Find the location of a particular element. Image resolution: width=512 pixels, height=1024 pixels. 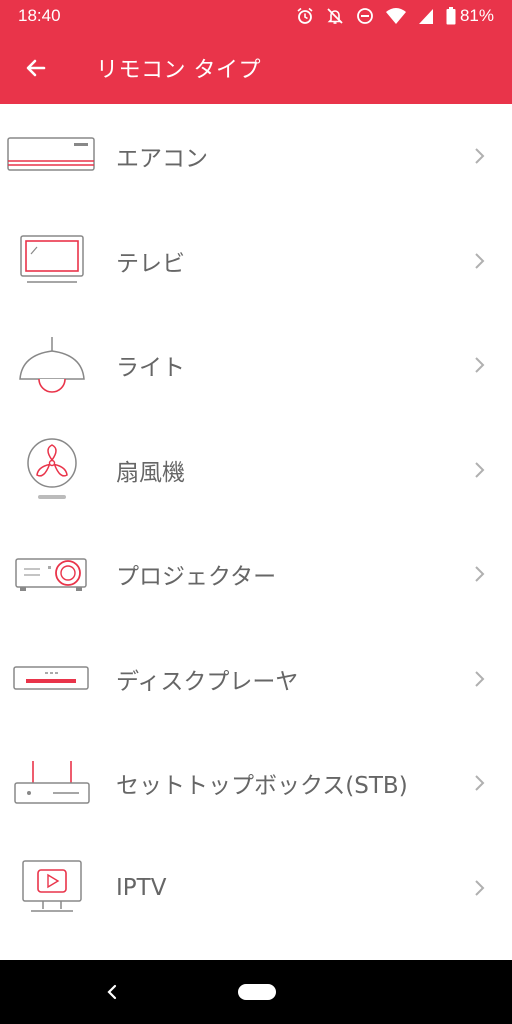

status-bar: 18:40 81% is located at coordinates (256, 16).